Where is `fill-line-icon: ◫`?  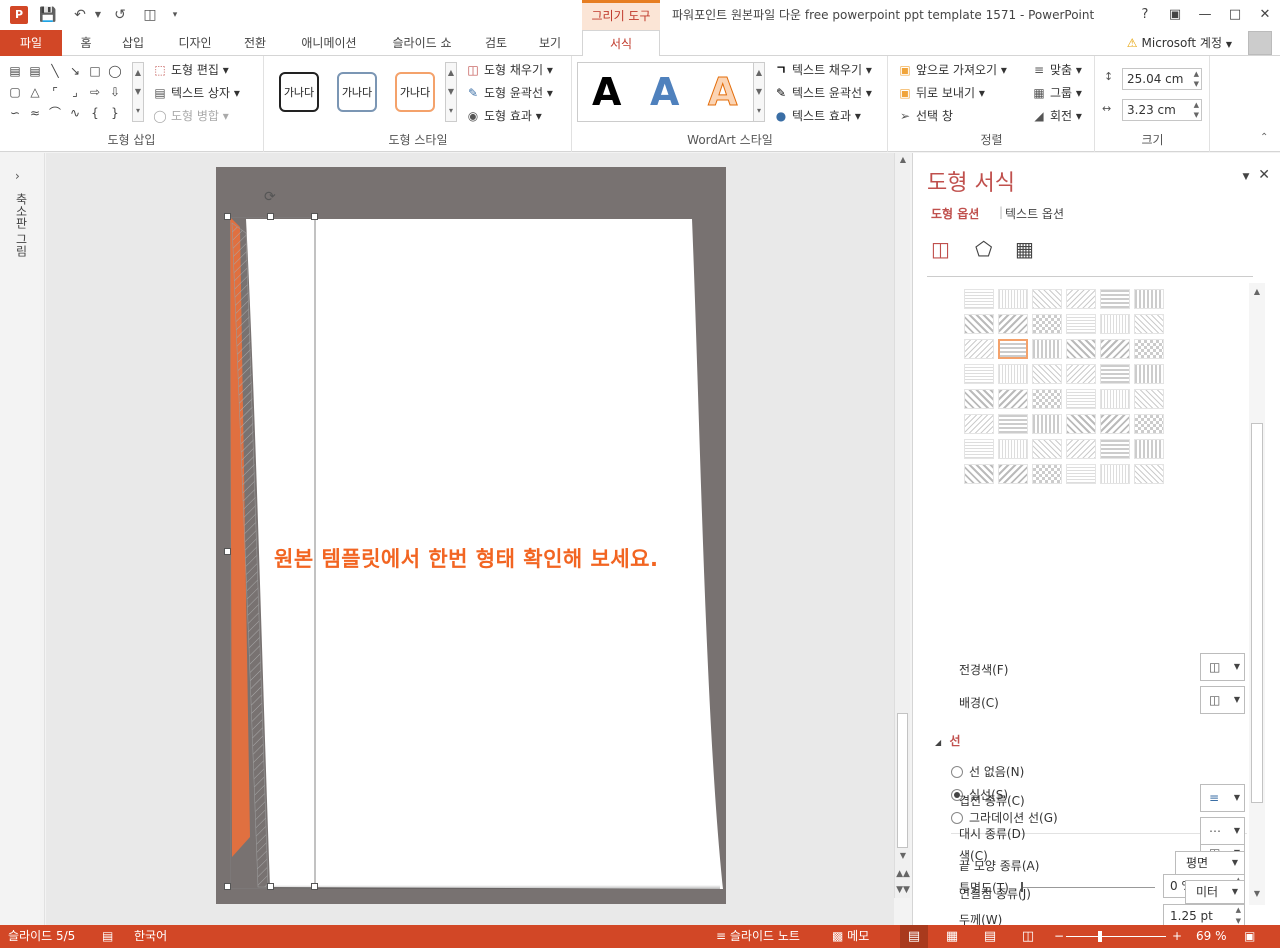
fill-line-icon: ◫ is located at coordinates (940, 249).